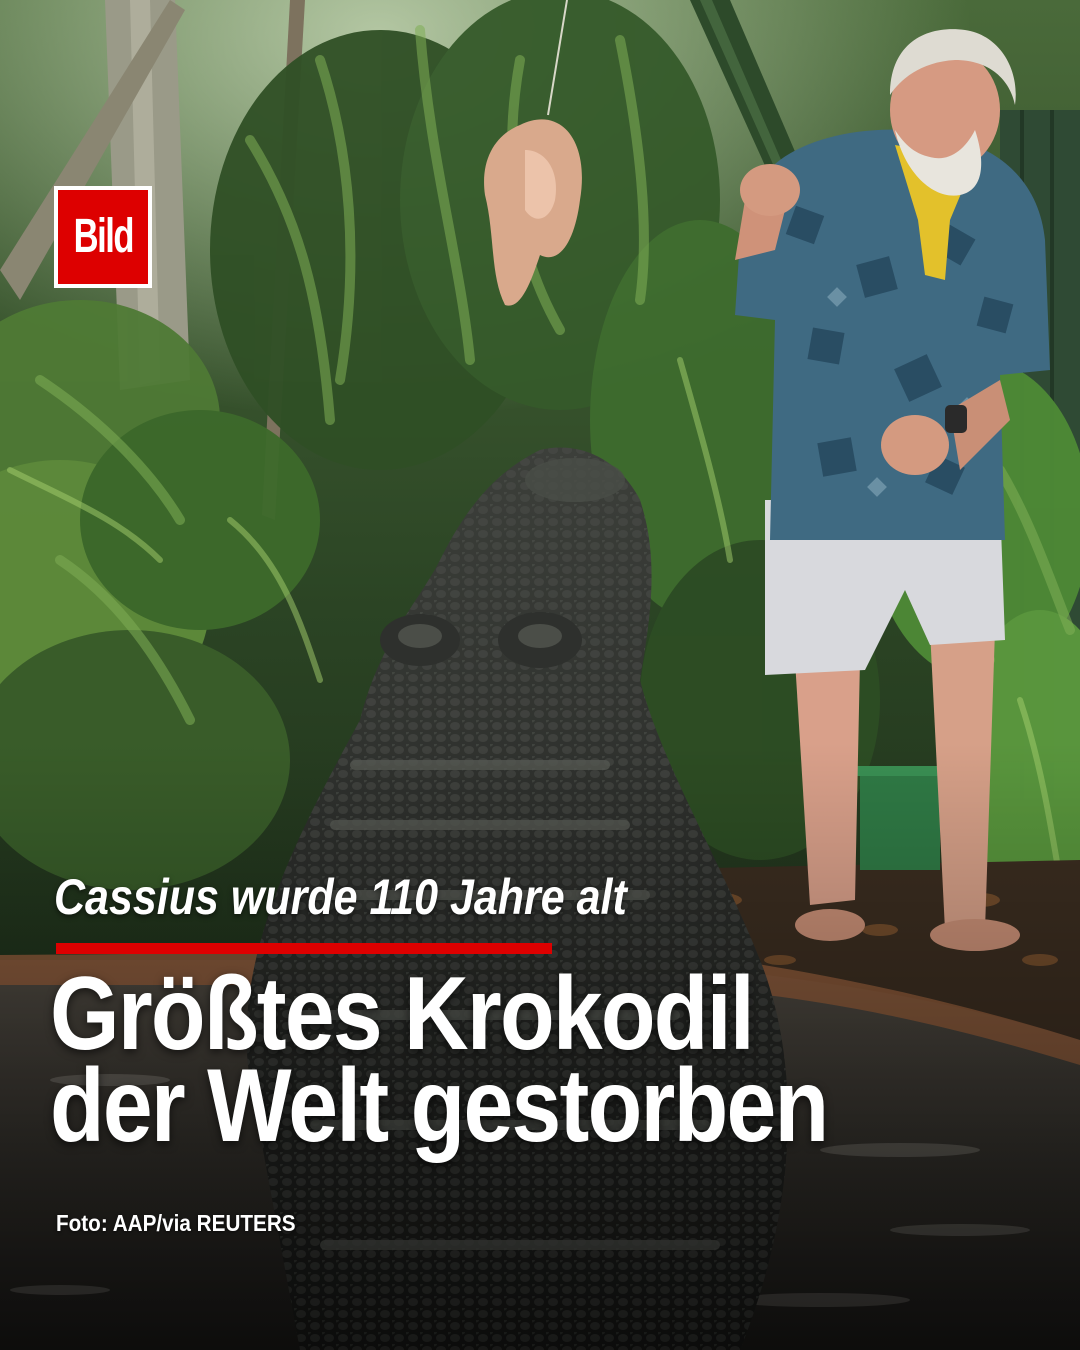  What do you see at coordinates (176, 1223) in the screenshot?
I see `photo-credit: Foto: AAP/via REUTERS` at bounding box center [176, 1223].